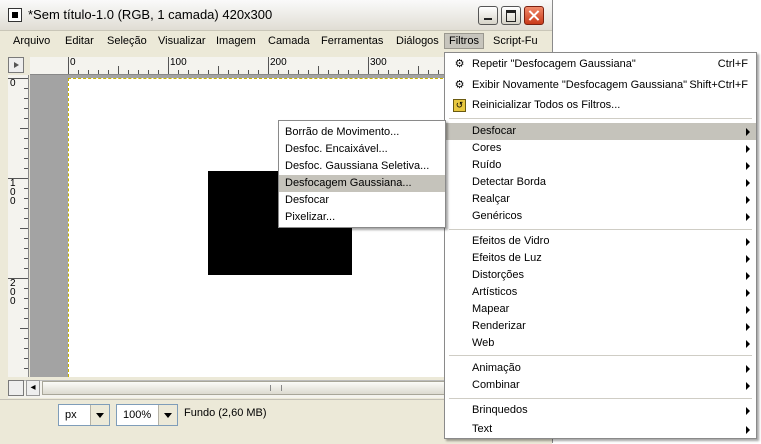 This screenshot has width=761, height=444. Describe the element at coordinates (600, 309) in the screenshot. I see `menu-item-mapear: Mapear` at that location.